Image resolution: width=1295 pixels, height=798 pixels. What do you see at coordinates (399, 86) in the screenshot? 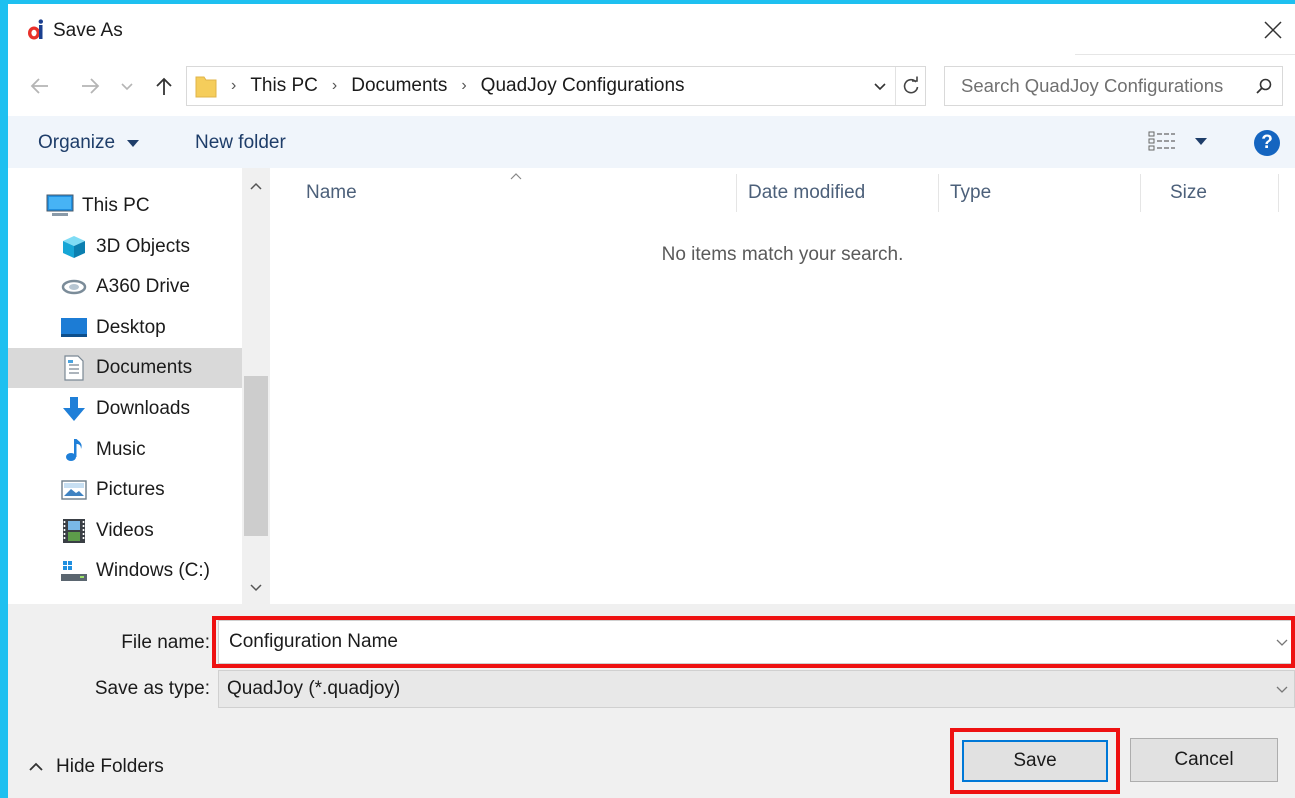
I see `breadcrumb-documents: Documents` at bounding box center [399, 86].